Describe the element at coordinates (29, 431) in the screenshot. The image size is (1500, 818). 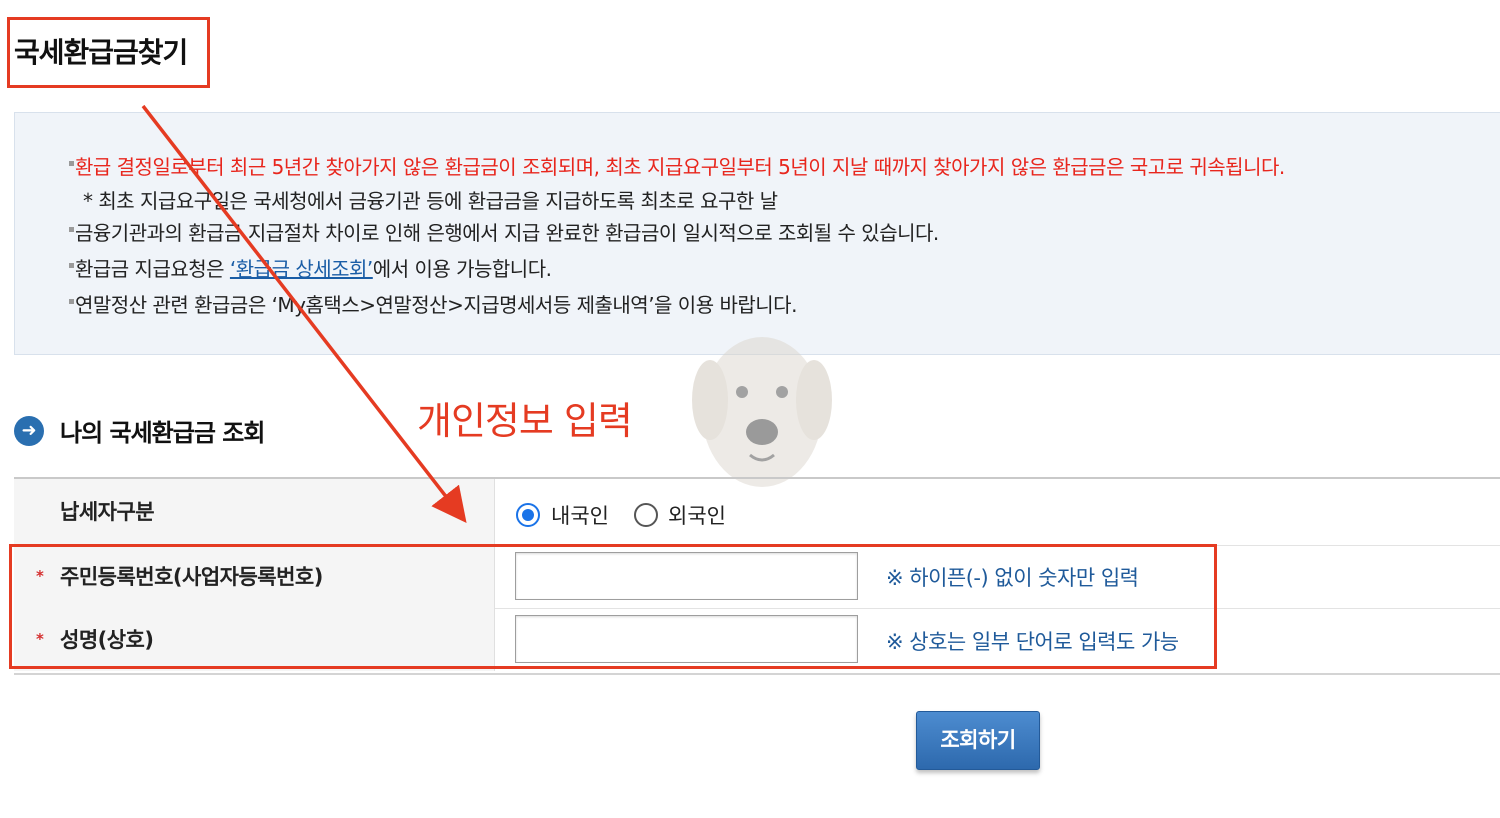
I see `arrow-right-circle-icon: ➜` at that location.